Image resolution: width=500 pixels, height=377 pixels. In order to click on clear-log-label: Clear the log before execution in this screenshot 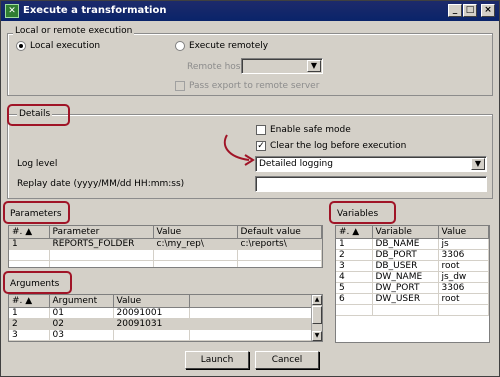, I will do `click(338, 146)`.